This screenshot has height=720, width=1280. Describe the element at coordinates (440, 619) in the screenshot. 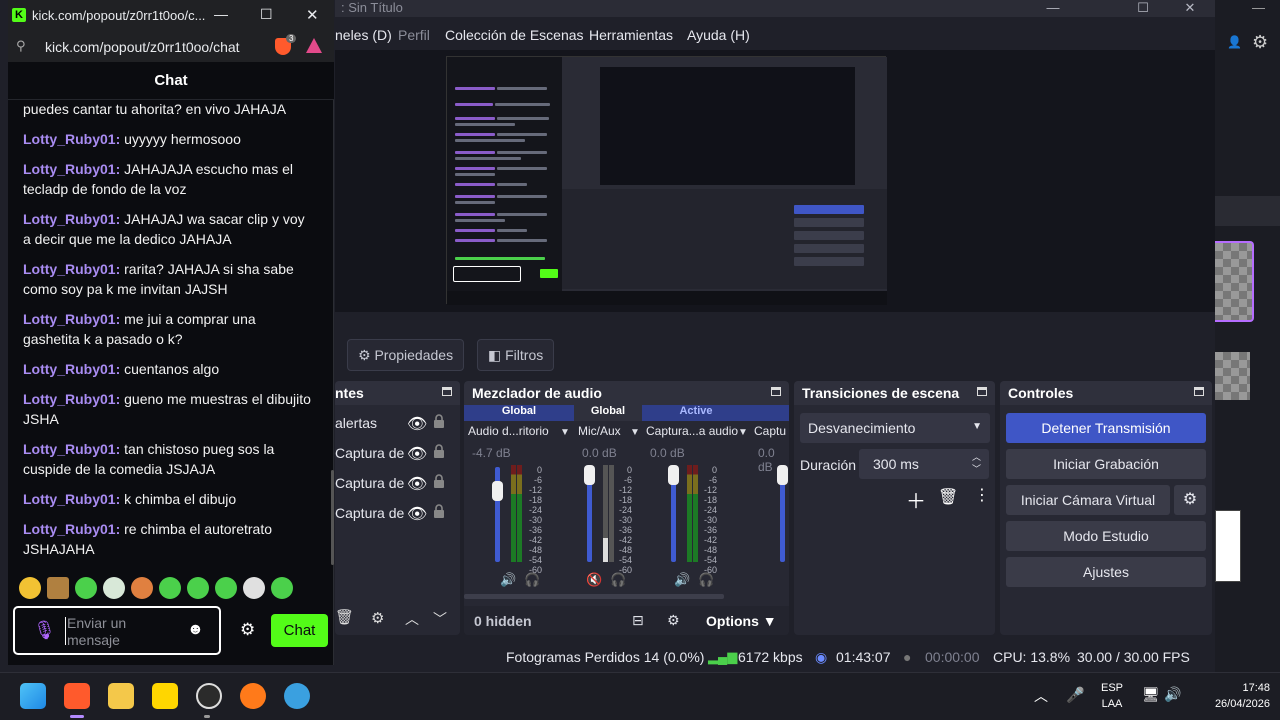

I see `move-down-icon: ﹀` at that location.